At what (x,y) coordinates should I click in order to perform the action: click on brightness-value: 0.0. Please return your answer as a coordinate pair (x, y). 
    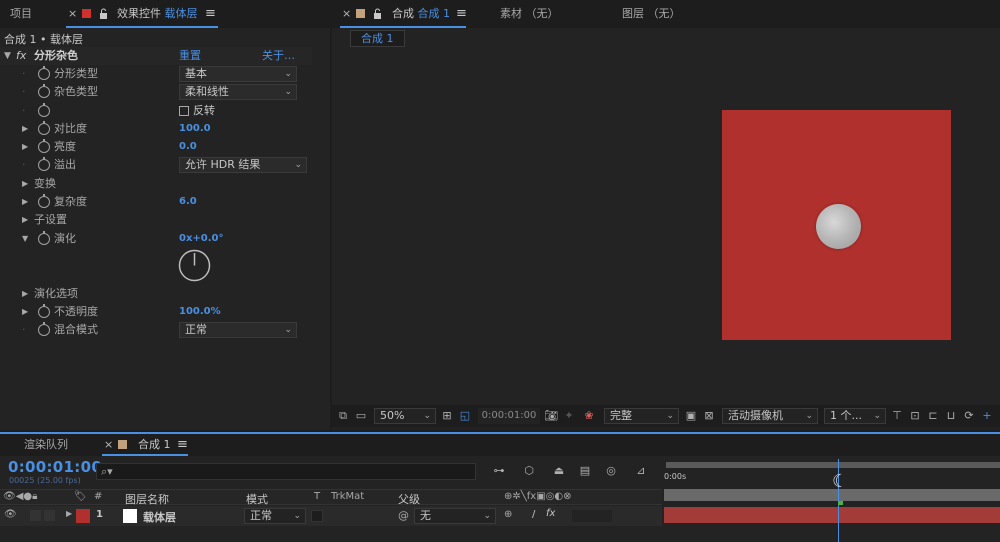
    Looking at the image, I should click on (188, 147).